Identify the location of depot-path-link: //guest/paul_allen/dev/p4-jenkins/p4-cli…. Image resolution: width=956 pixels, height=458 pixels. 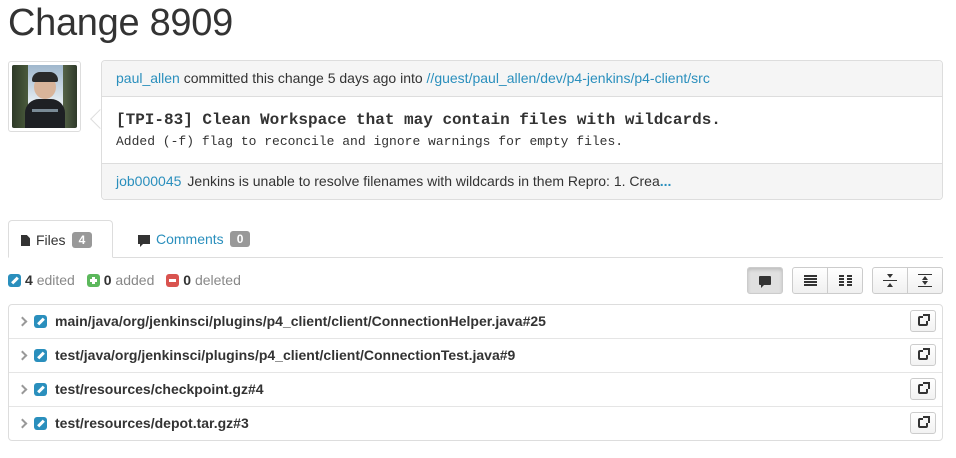
(568, 78).